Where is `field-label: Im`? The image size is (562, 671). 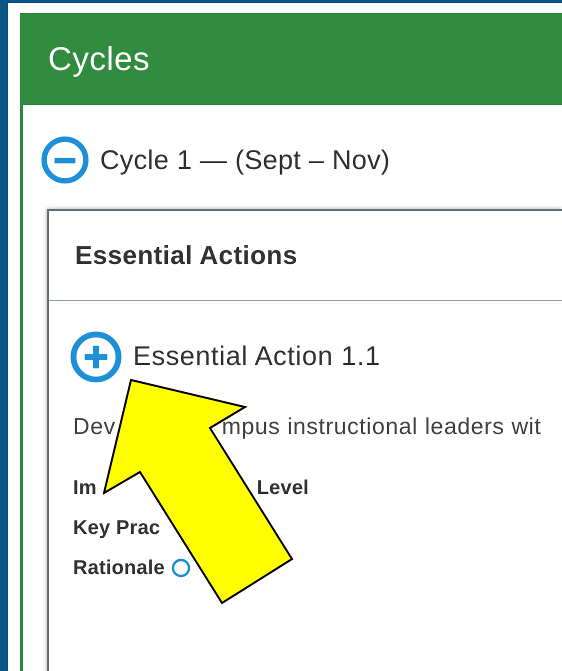
field-label: Im is located at coordinates (85, 488).